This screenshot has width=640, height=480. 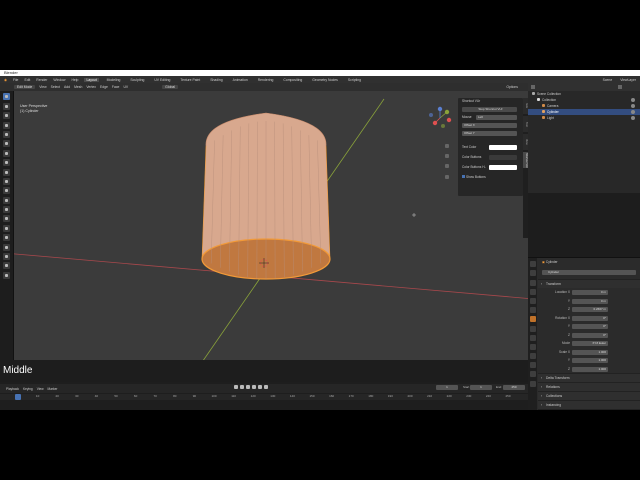 What do you see at coordinates (6, 163) in the screenshot?
I see `measure-icon` at bounding box center [6, 163].